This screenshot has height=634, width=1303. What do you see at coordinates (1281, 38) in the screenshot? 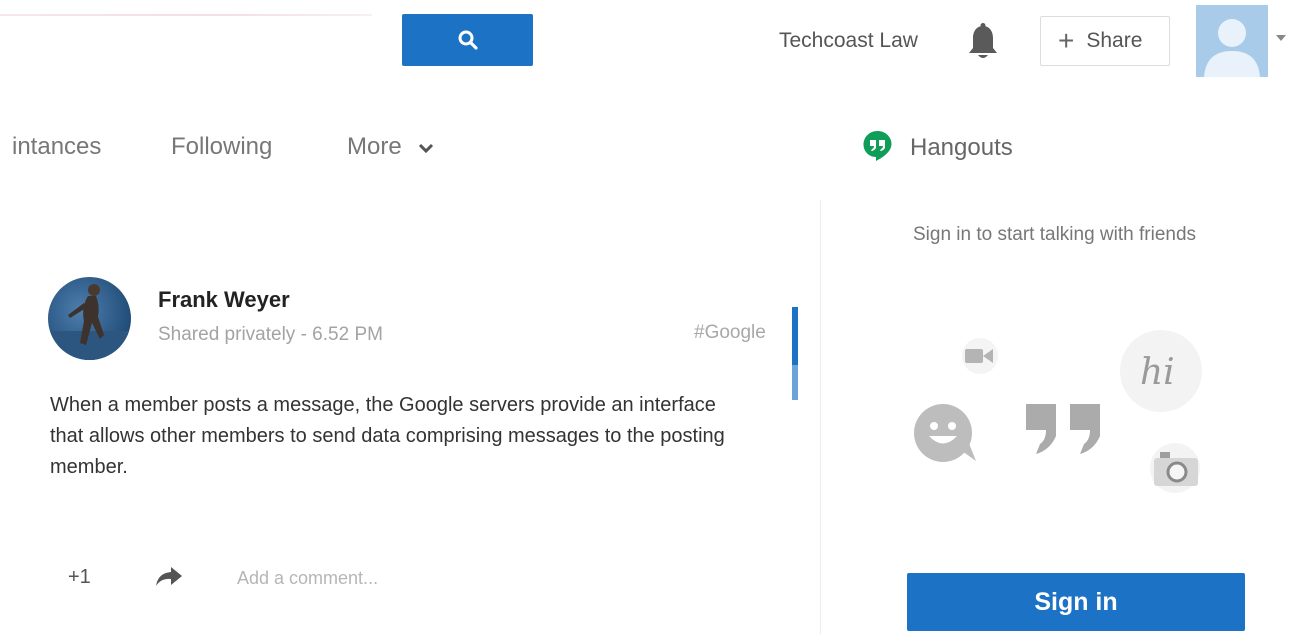
I see `account-menu-caret-icon` at bounding box center [1281, 38].